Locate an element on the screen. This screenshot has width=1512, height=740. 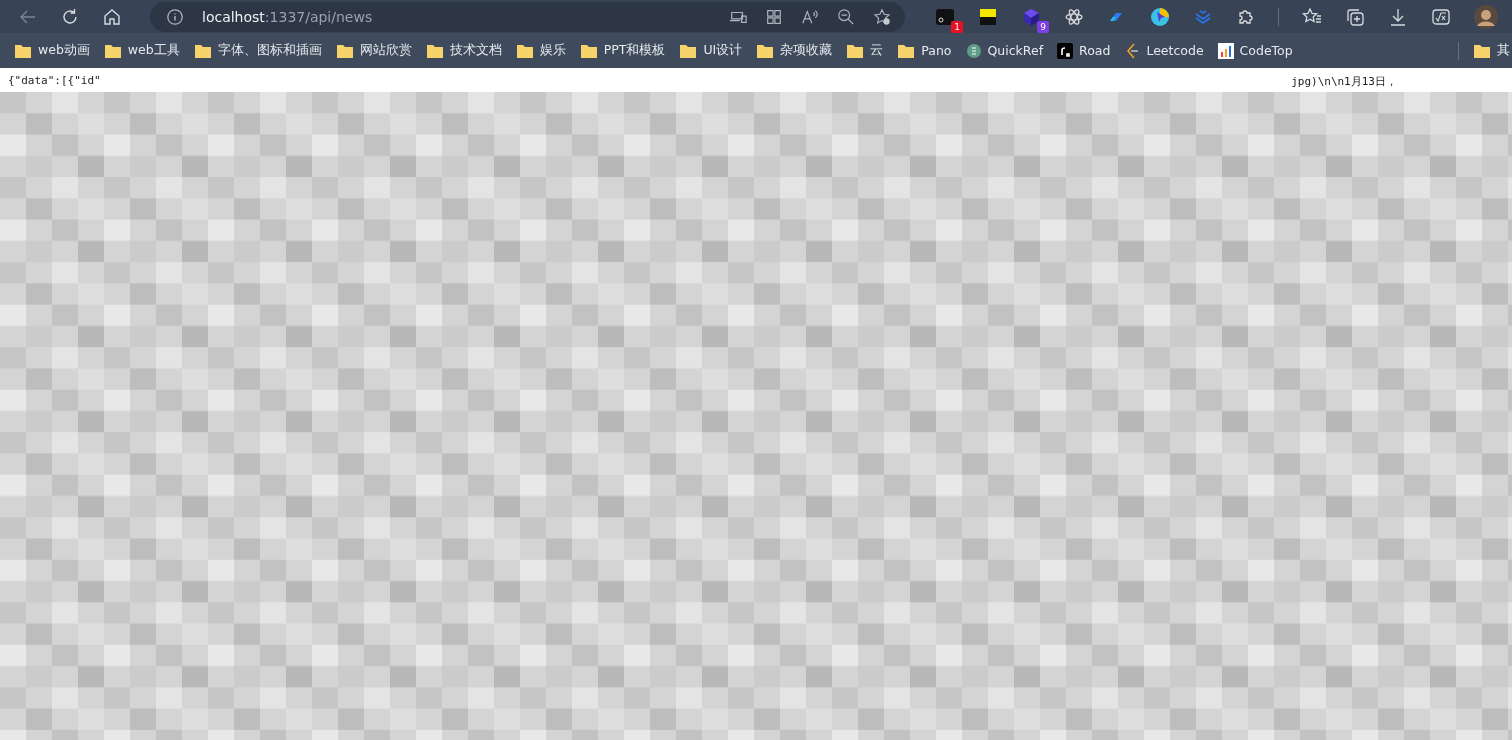
home-icon is located at coordinates (112, 16).